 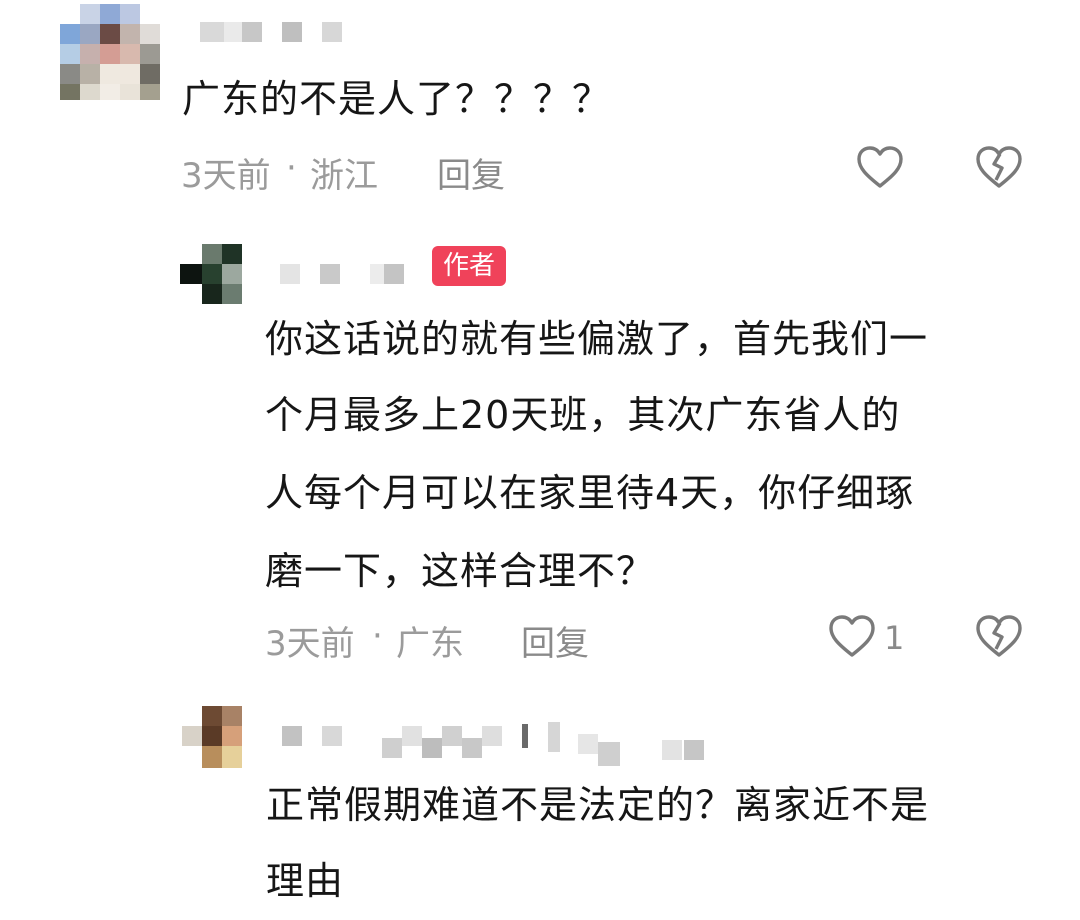 What do you see at coordinates (583, 415) in the screenshot?
I see `comment-text-line: 个月最多上20天班，其次广东省人的` at bounding box center [583, 415].